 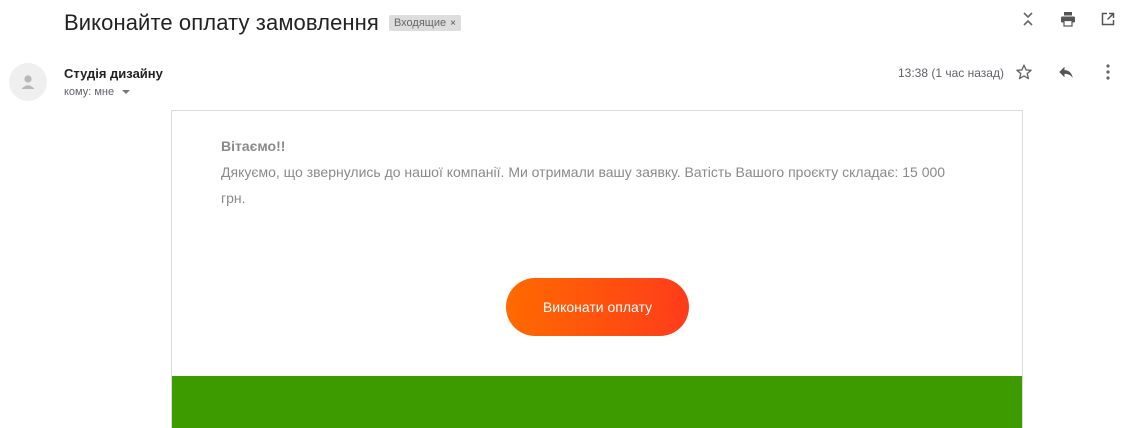 What do you see at coordinates (126, 92) in the screenshot?
I see `chevron-down-icon` at bounding box center [126, 92].